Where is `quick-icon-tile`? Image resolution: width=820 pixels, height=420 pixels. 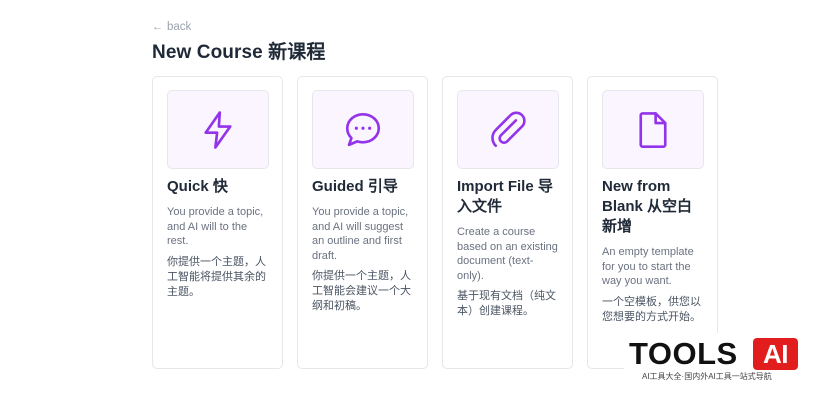 quick-icon-tile is located at coordinates (218, 129).